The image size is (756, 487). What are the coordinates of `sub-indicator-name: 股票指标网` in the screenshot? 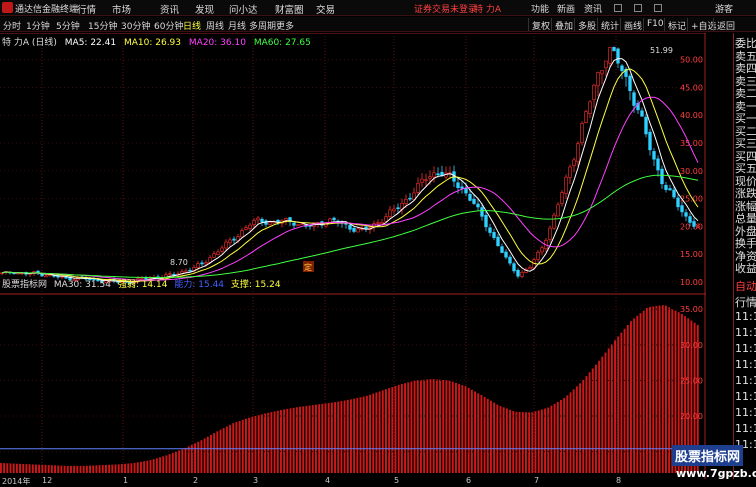 It's located at (24, 285).